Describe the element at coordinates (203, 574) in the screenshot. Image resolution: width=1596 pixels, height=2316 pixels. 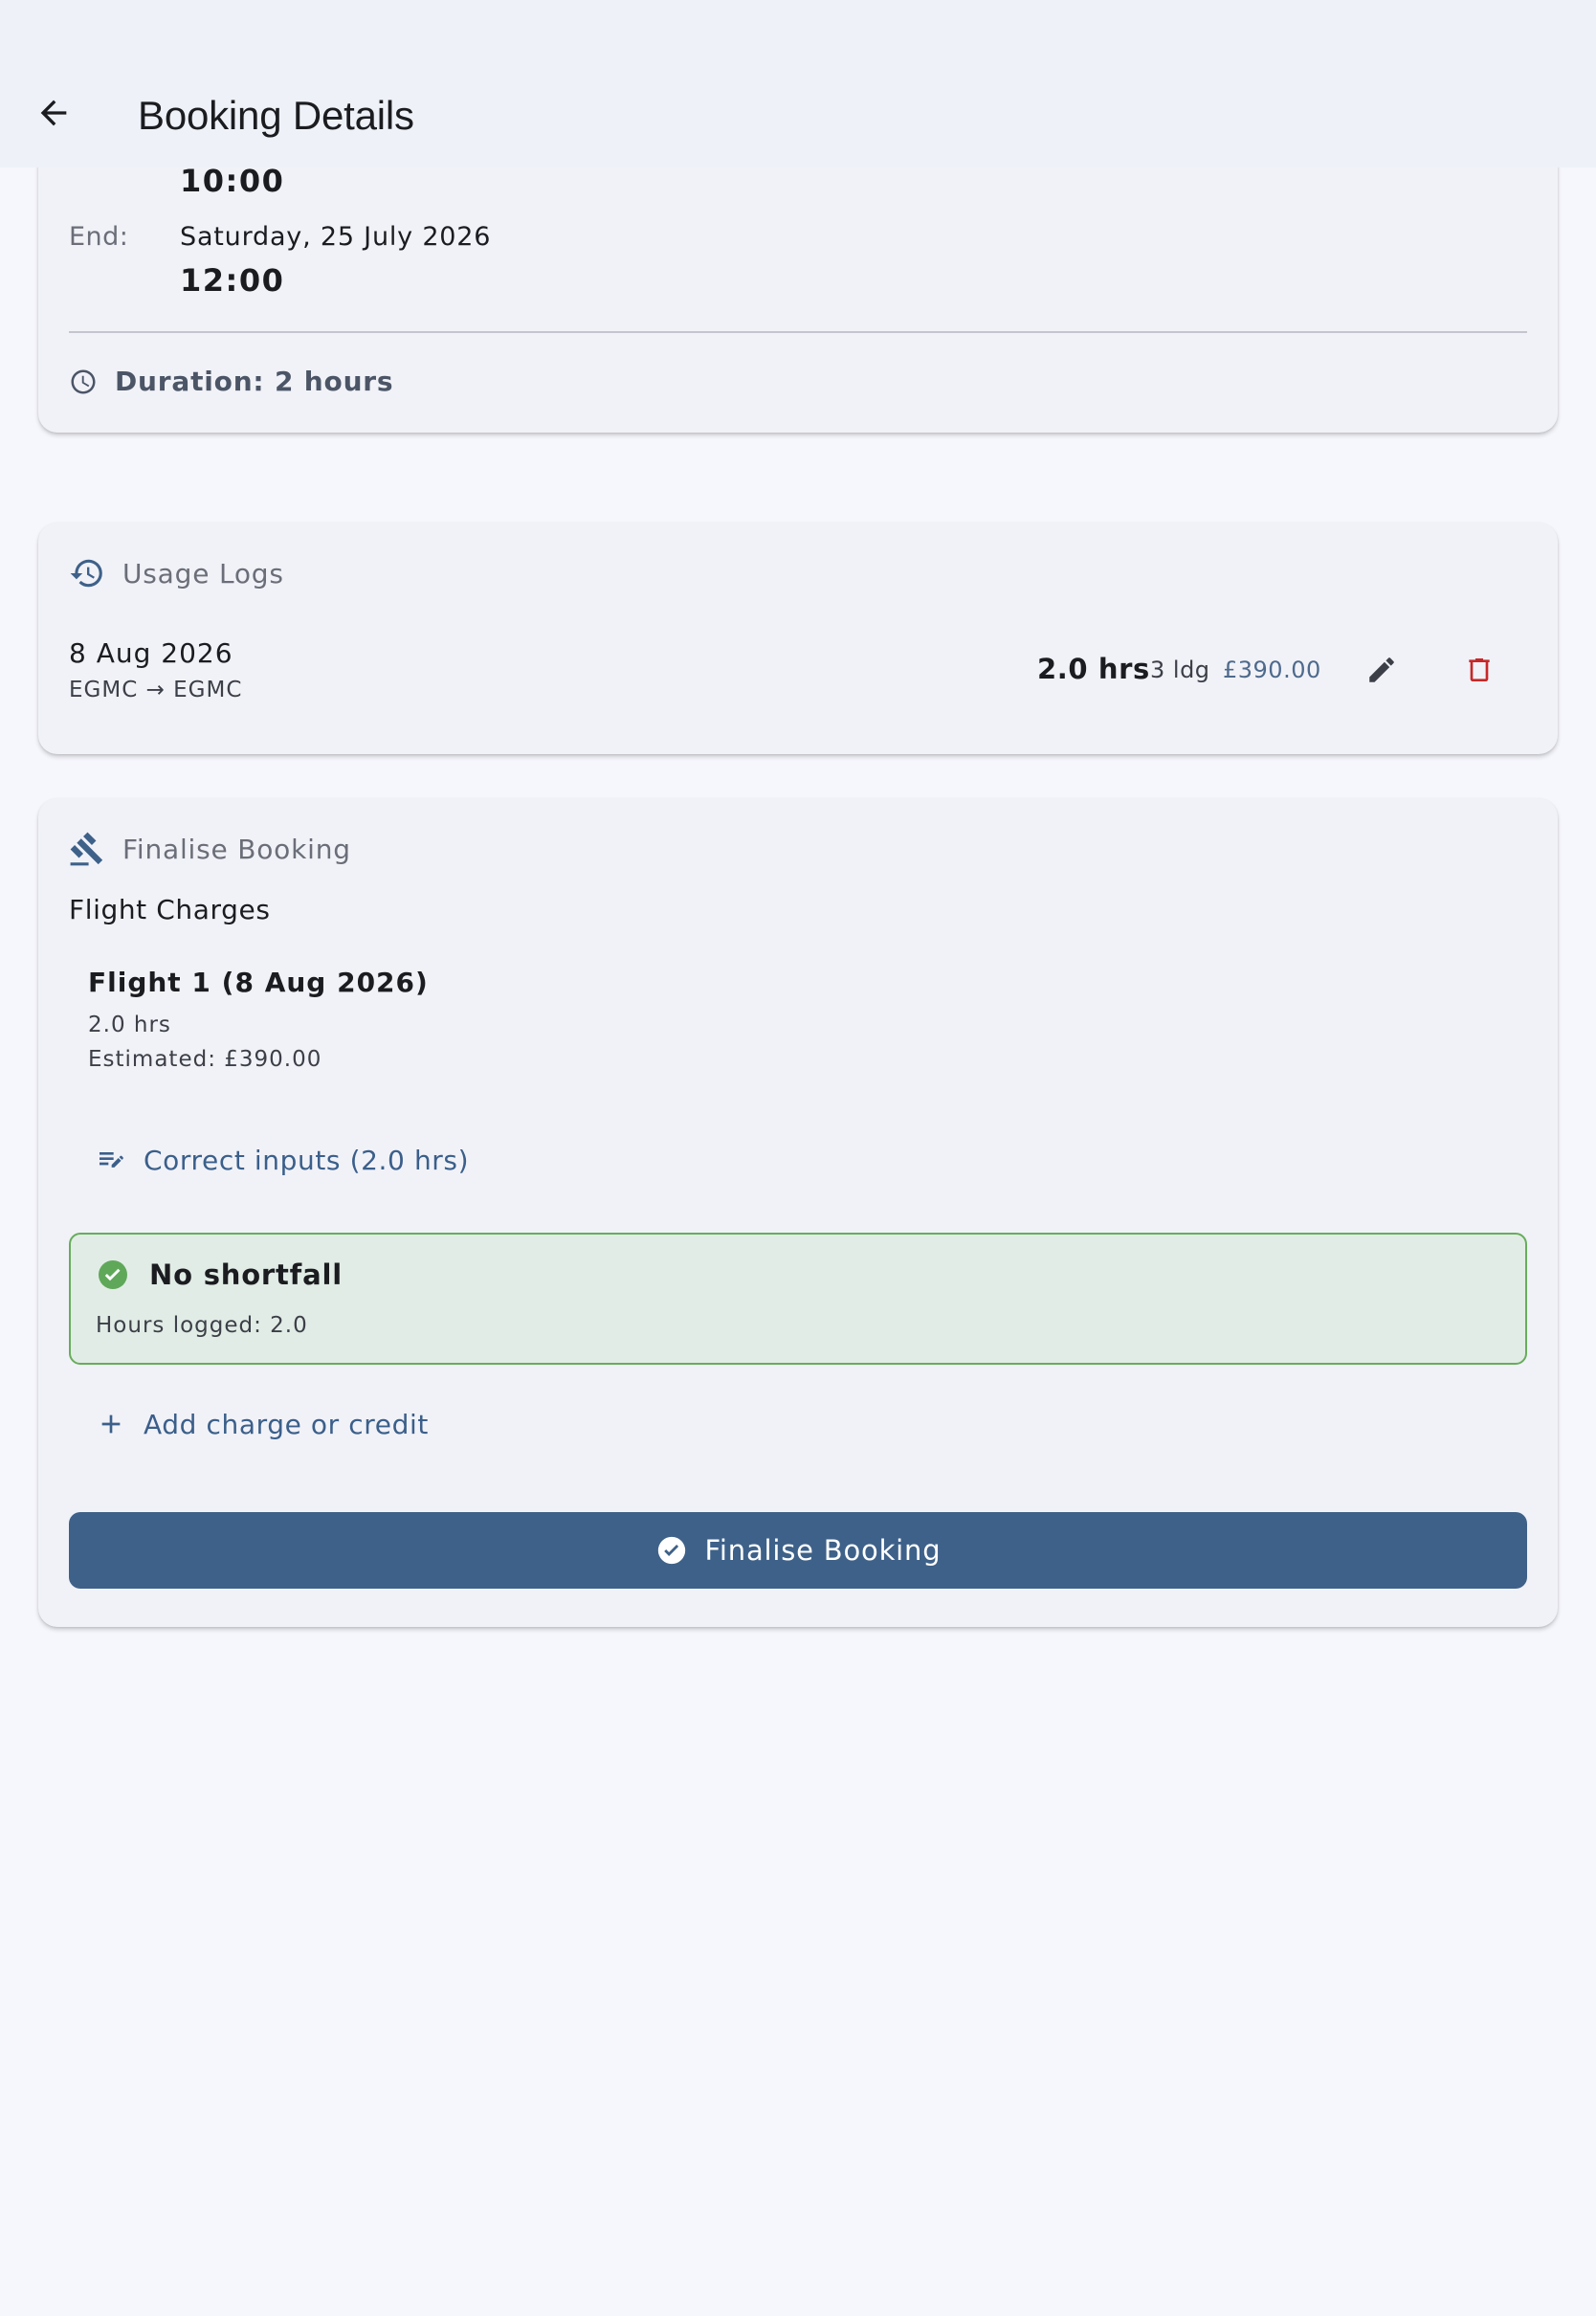
I see `usage-logs-title: Usage Logs` at that location.